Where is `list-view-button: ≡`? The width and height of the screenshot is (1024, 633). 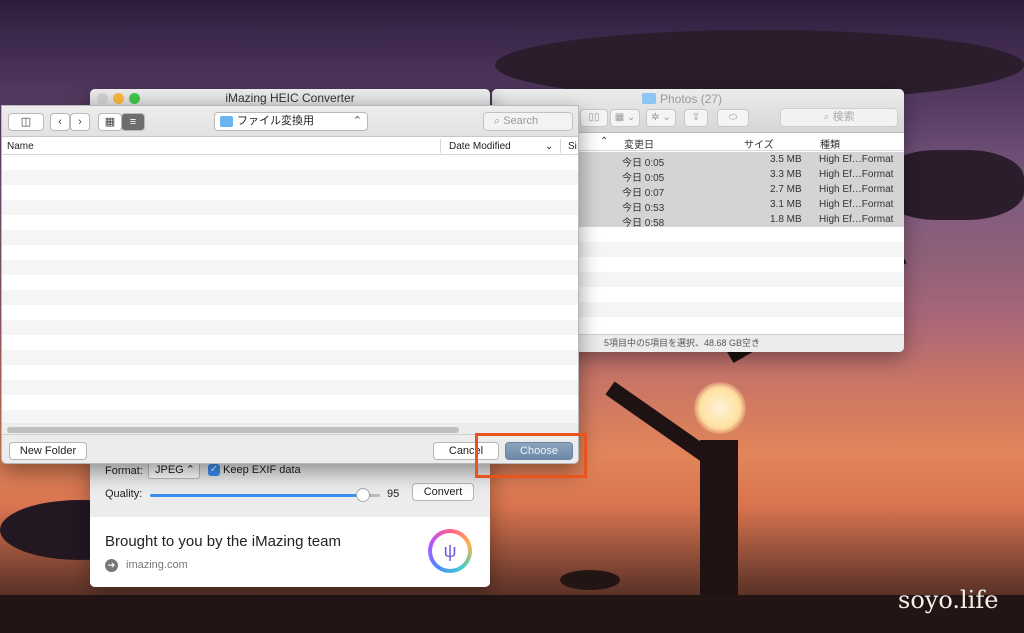
list-view-button: ≡ is located at coordinates (133, 122).